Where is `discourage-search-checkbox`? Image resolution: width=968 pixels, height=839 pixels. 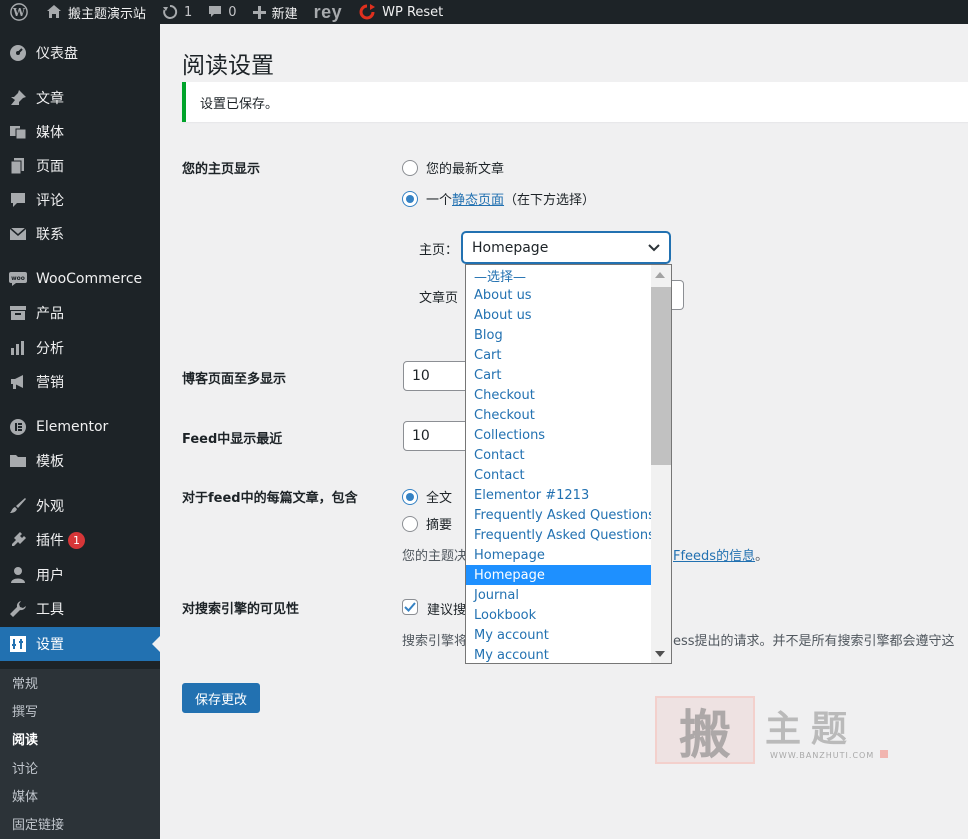 discourage-search-checkbox is located at coordinates (410, 607).